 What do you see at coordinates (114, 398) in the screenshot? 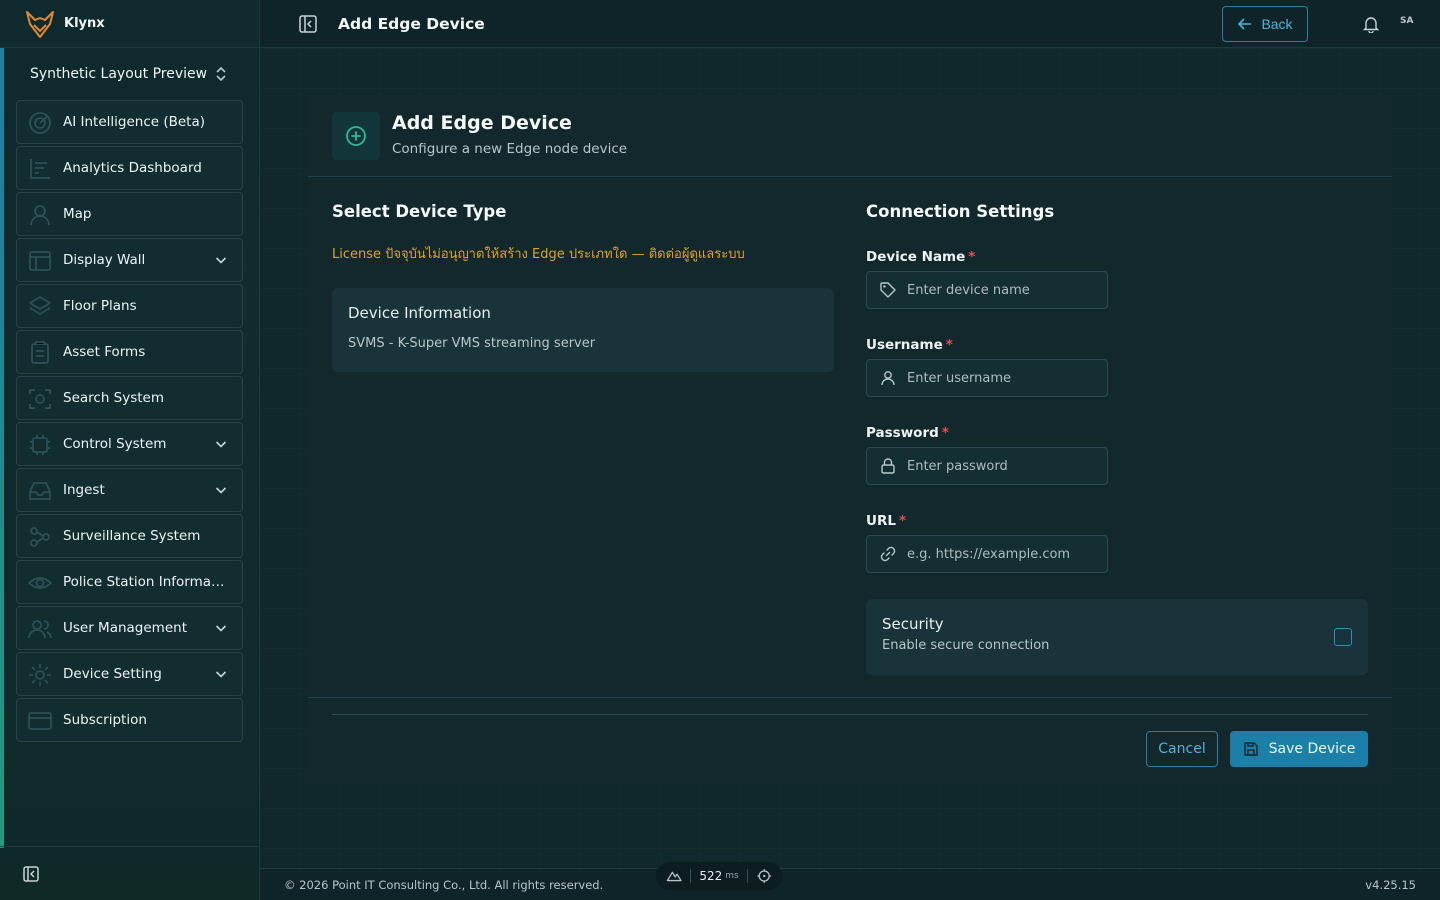
I see `sidebar-item-label: Search System` at bounding box center [114, 398].